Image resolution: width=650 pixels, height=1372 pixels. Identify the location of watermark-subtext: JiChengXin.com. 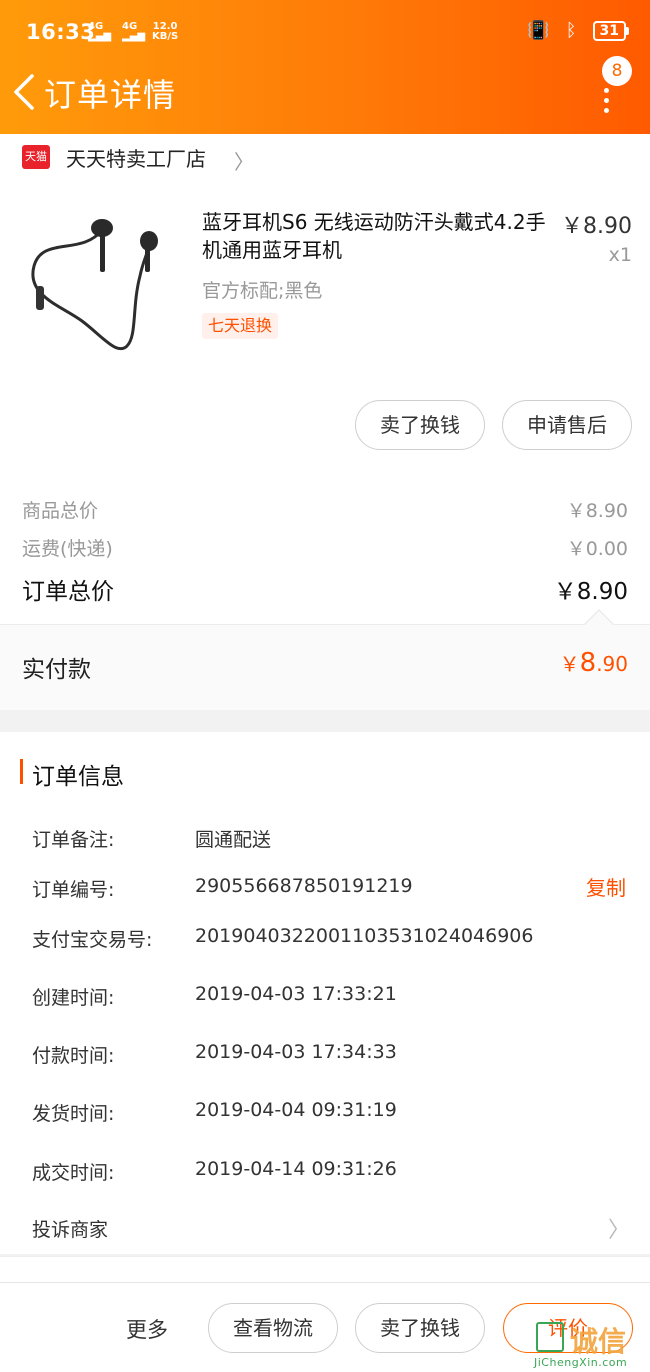
(581, 1362).